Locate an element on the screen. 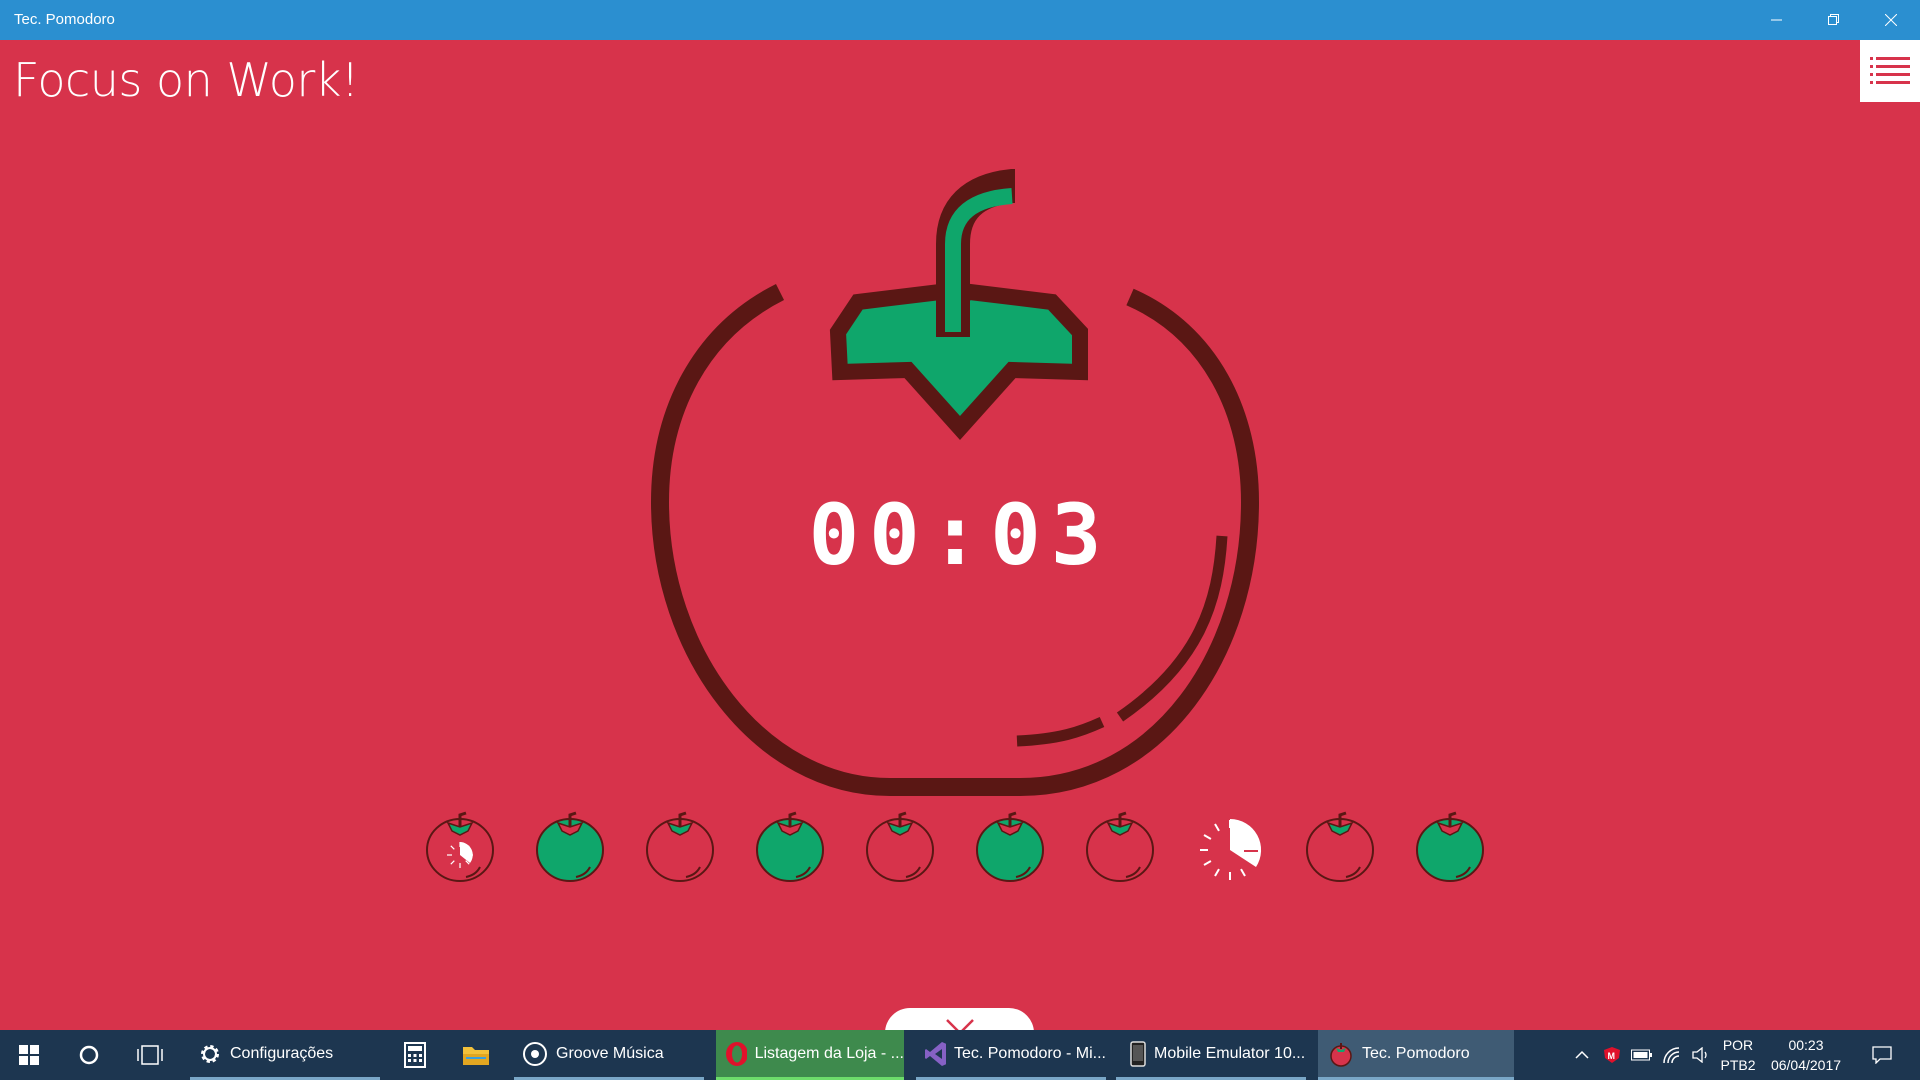 This screenshot has height=1080, width=1920. gear-icon is located at coordinates (210, 1053).